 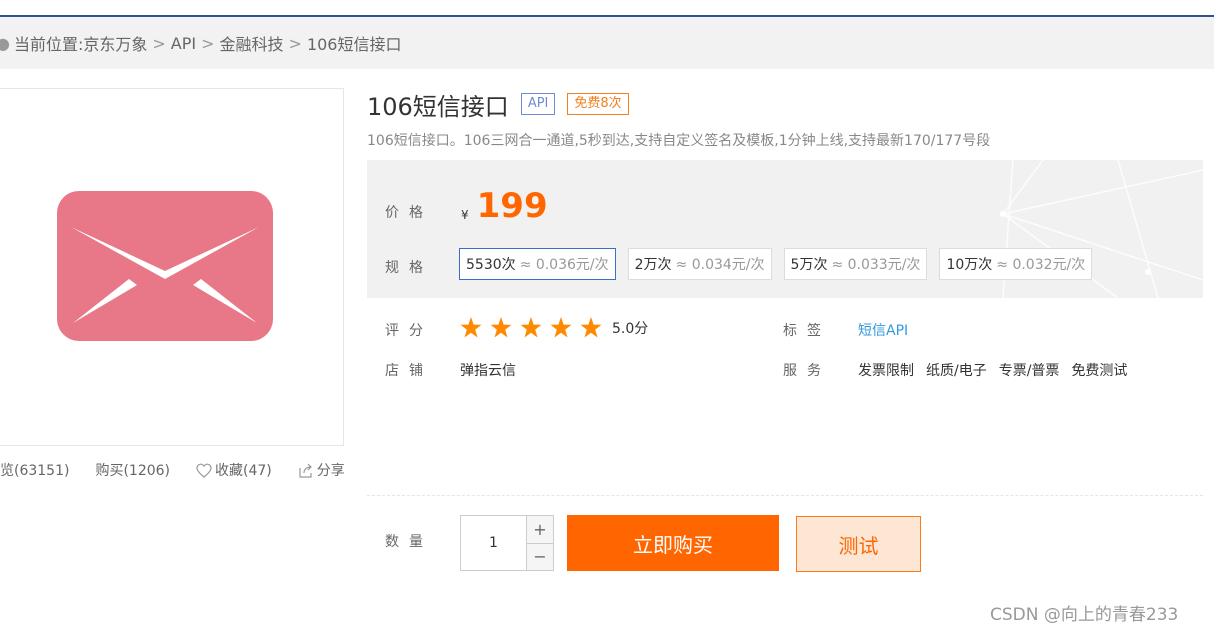 I want to click on currency-symbol: ¥, so click(x=465, y=215).